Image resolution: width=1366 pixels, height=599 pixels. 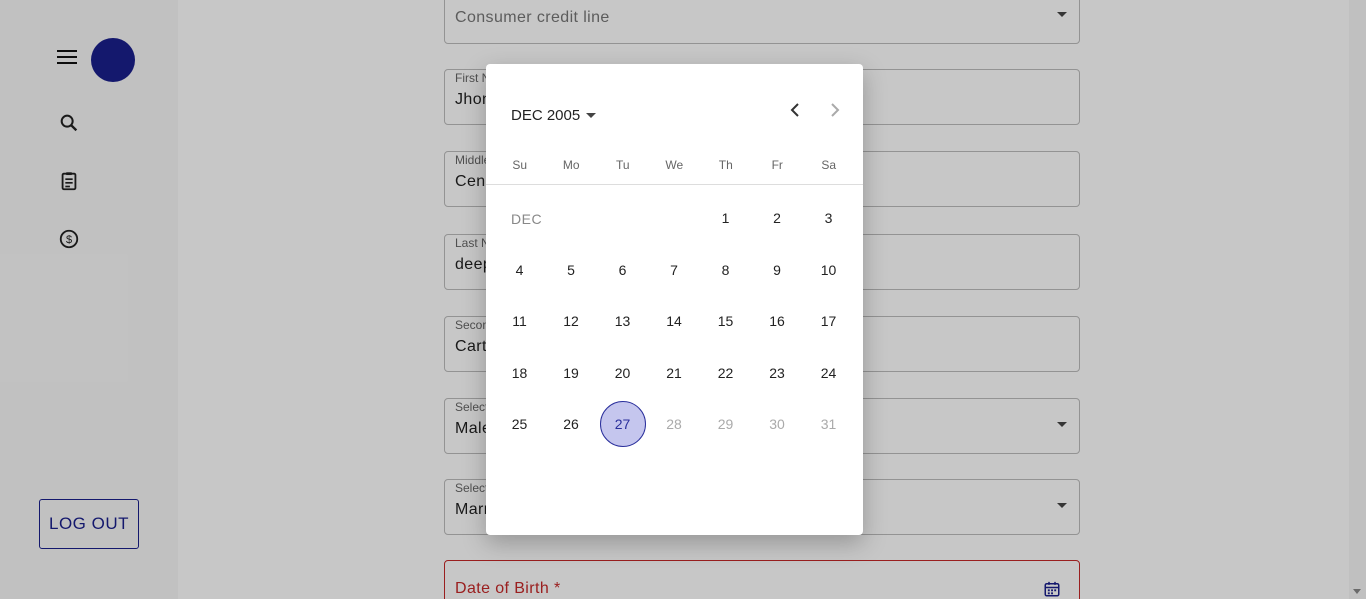 I want to click on chevron-left-icon, so click(x=795, y=110).